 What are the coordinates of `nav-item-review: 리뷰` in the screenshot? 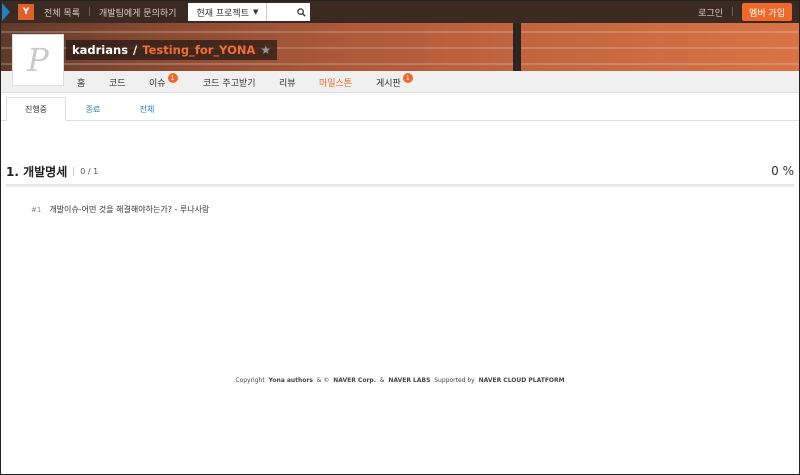 It's located at (287, 82).